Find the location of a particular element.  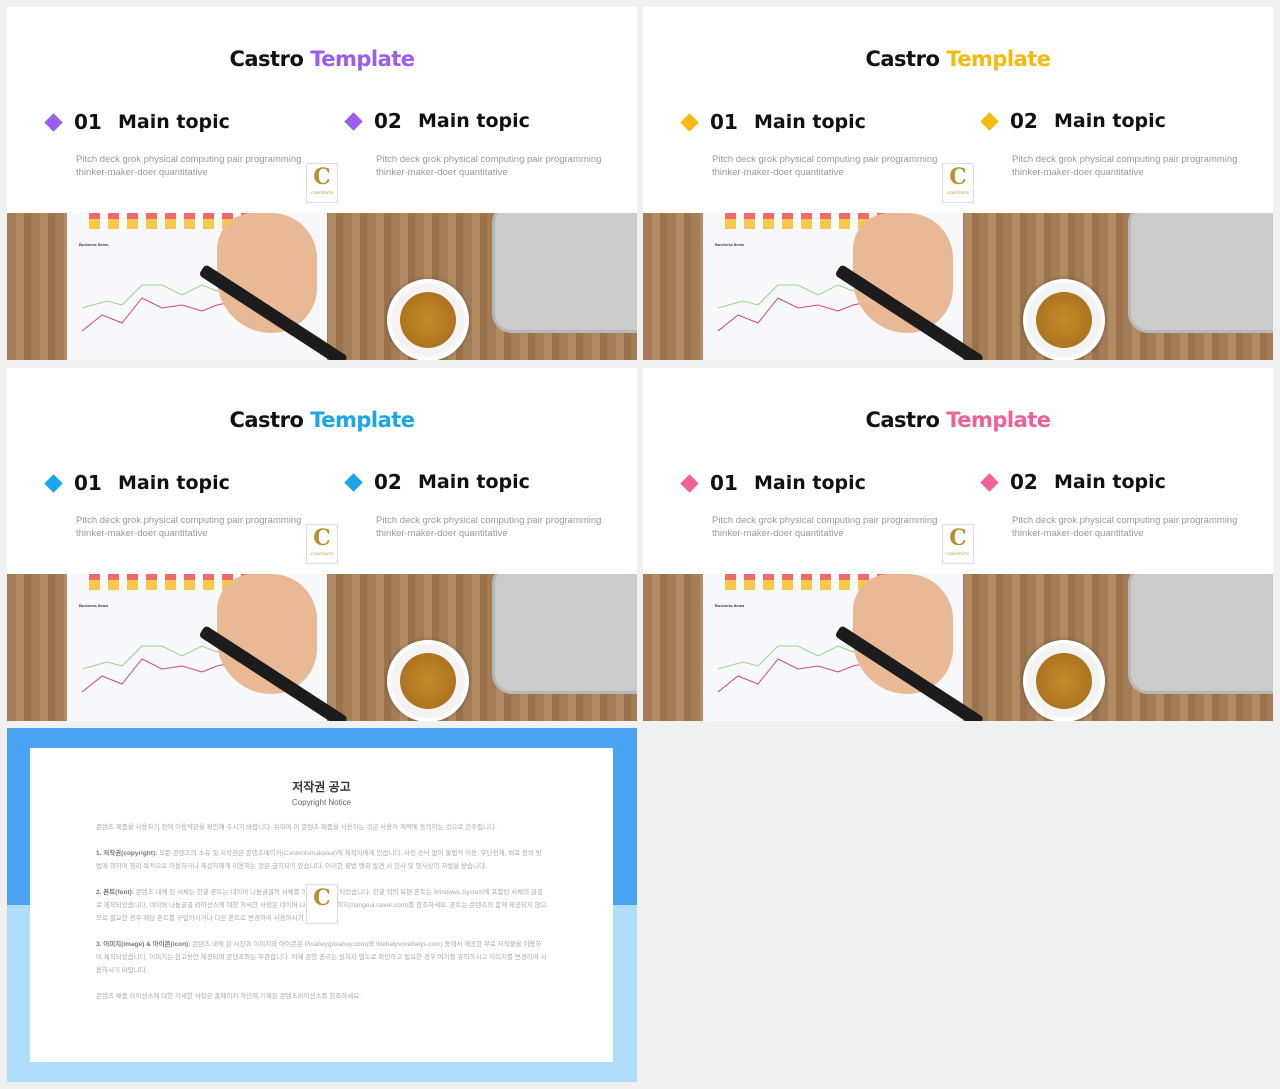

copyright-title: 저작권 공고 is located at coordinates (321, 787).